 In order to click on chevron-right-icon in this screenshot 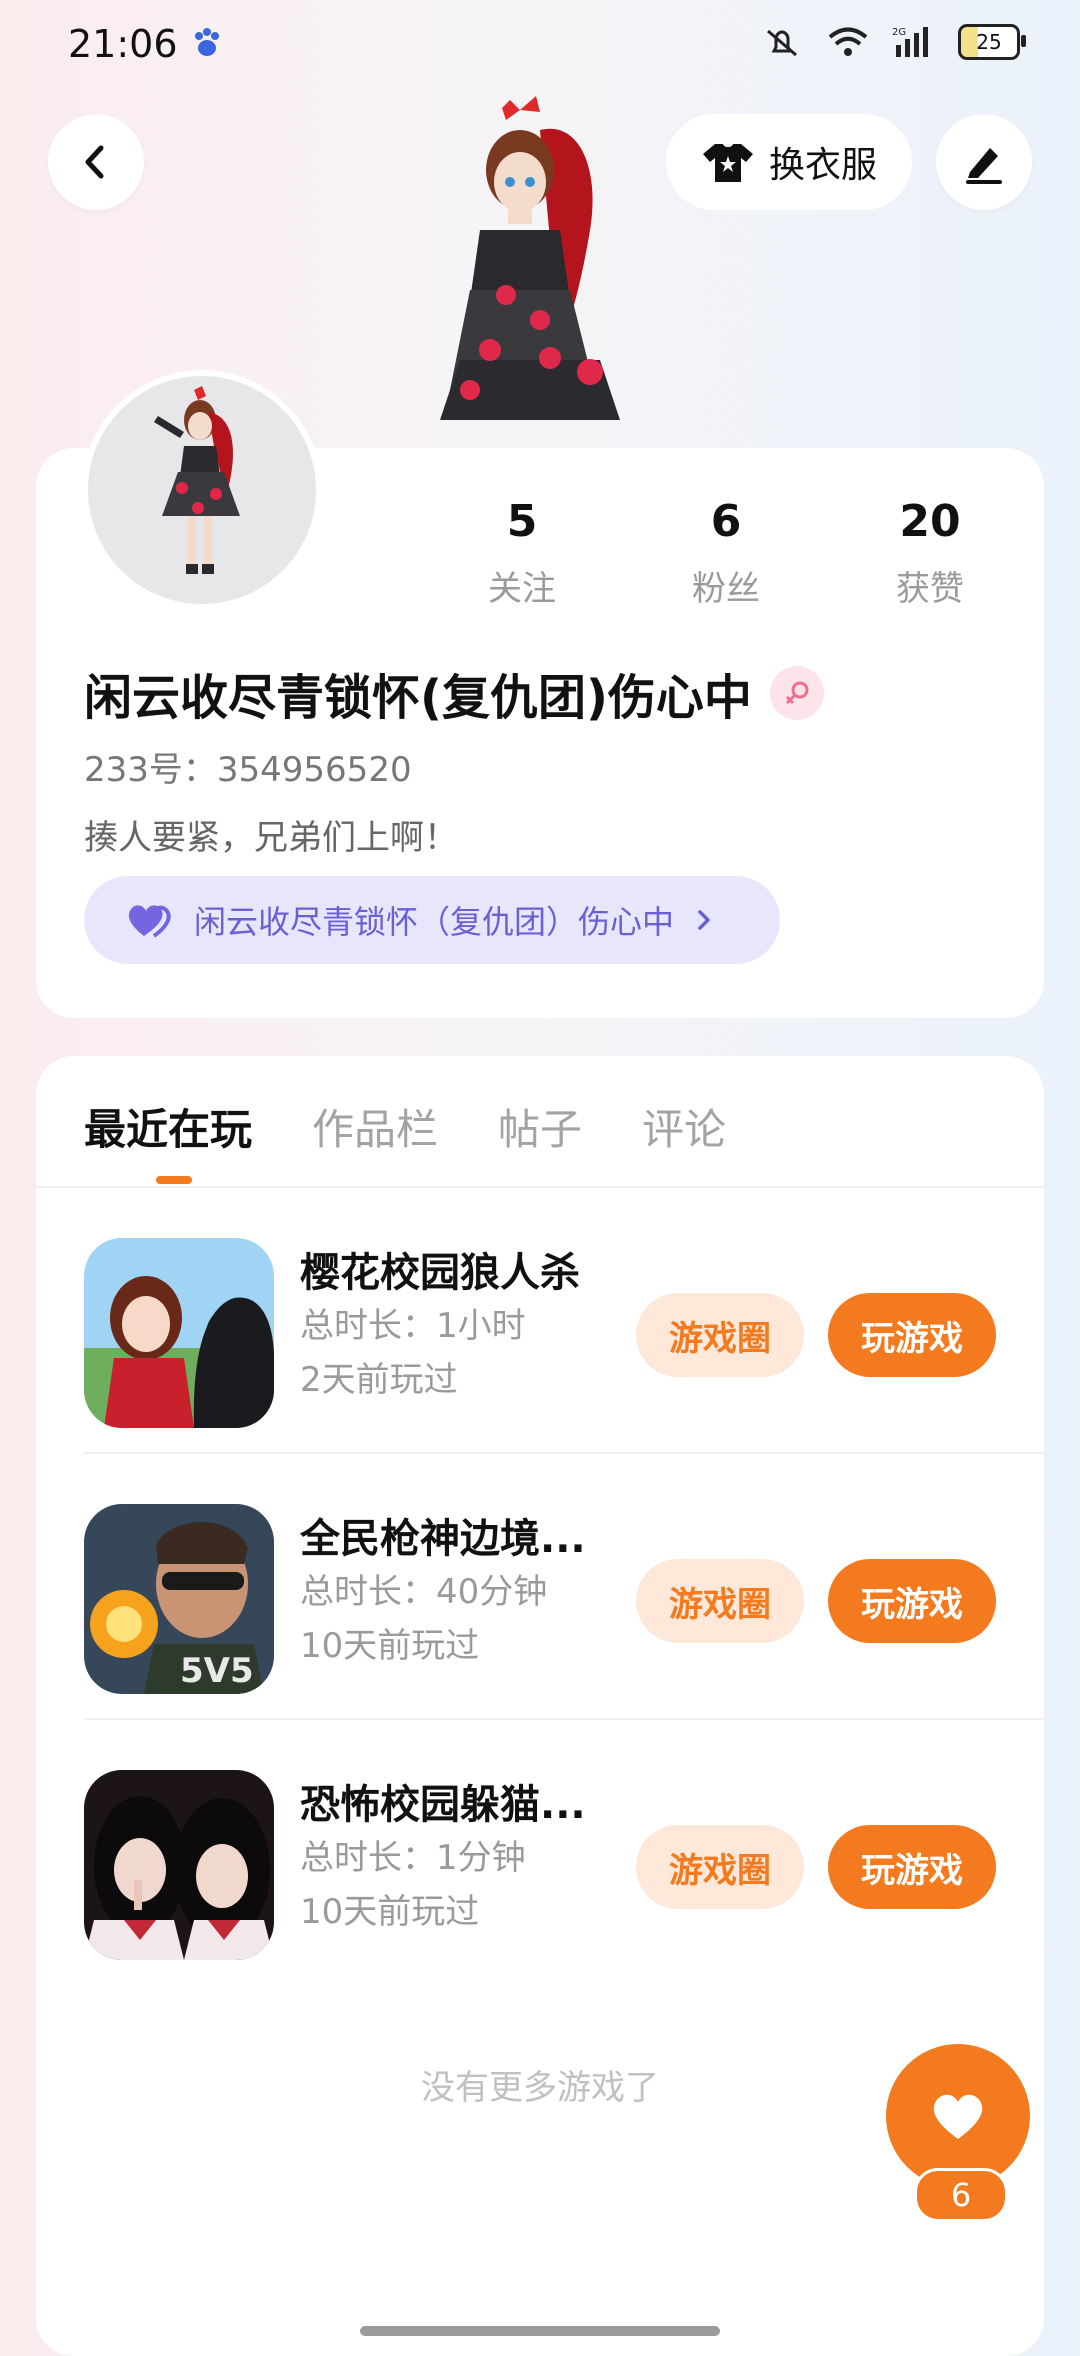, I will do `click(704, 920)`.